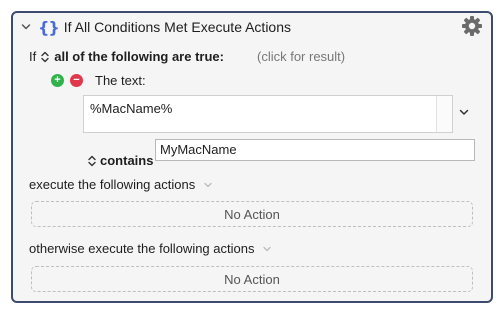 The height and width of the screenshot is (319, 504). What do you see at coordinates (131, 108) in the screenshot?
I see `text-field-value: %MacName%` at bounding box center [131, 108].